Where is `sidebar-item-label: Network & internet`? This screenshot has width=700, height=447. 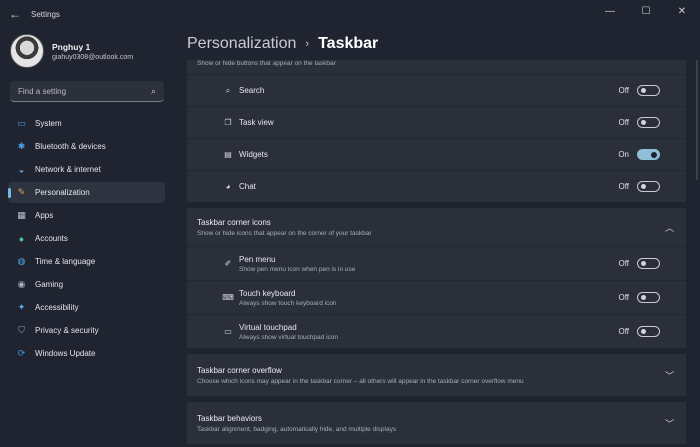
sidebar-item-label: Network & internet is located at coordinates (68, 169).